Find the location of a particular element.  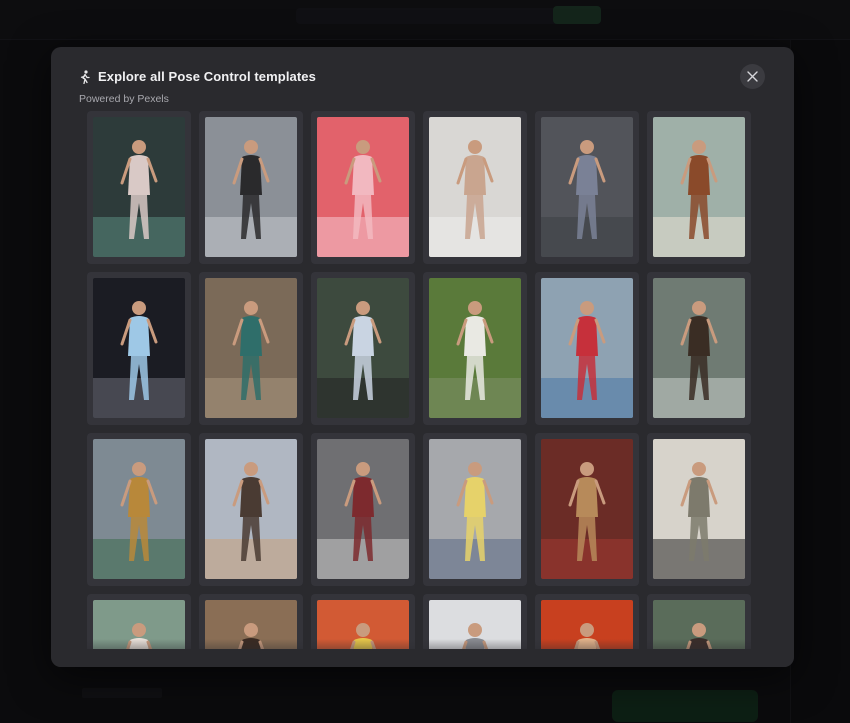

template-white-shirt-man-pose is located at coordinates (363, 348).